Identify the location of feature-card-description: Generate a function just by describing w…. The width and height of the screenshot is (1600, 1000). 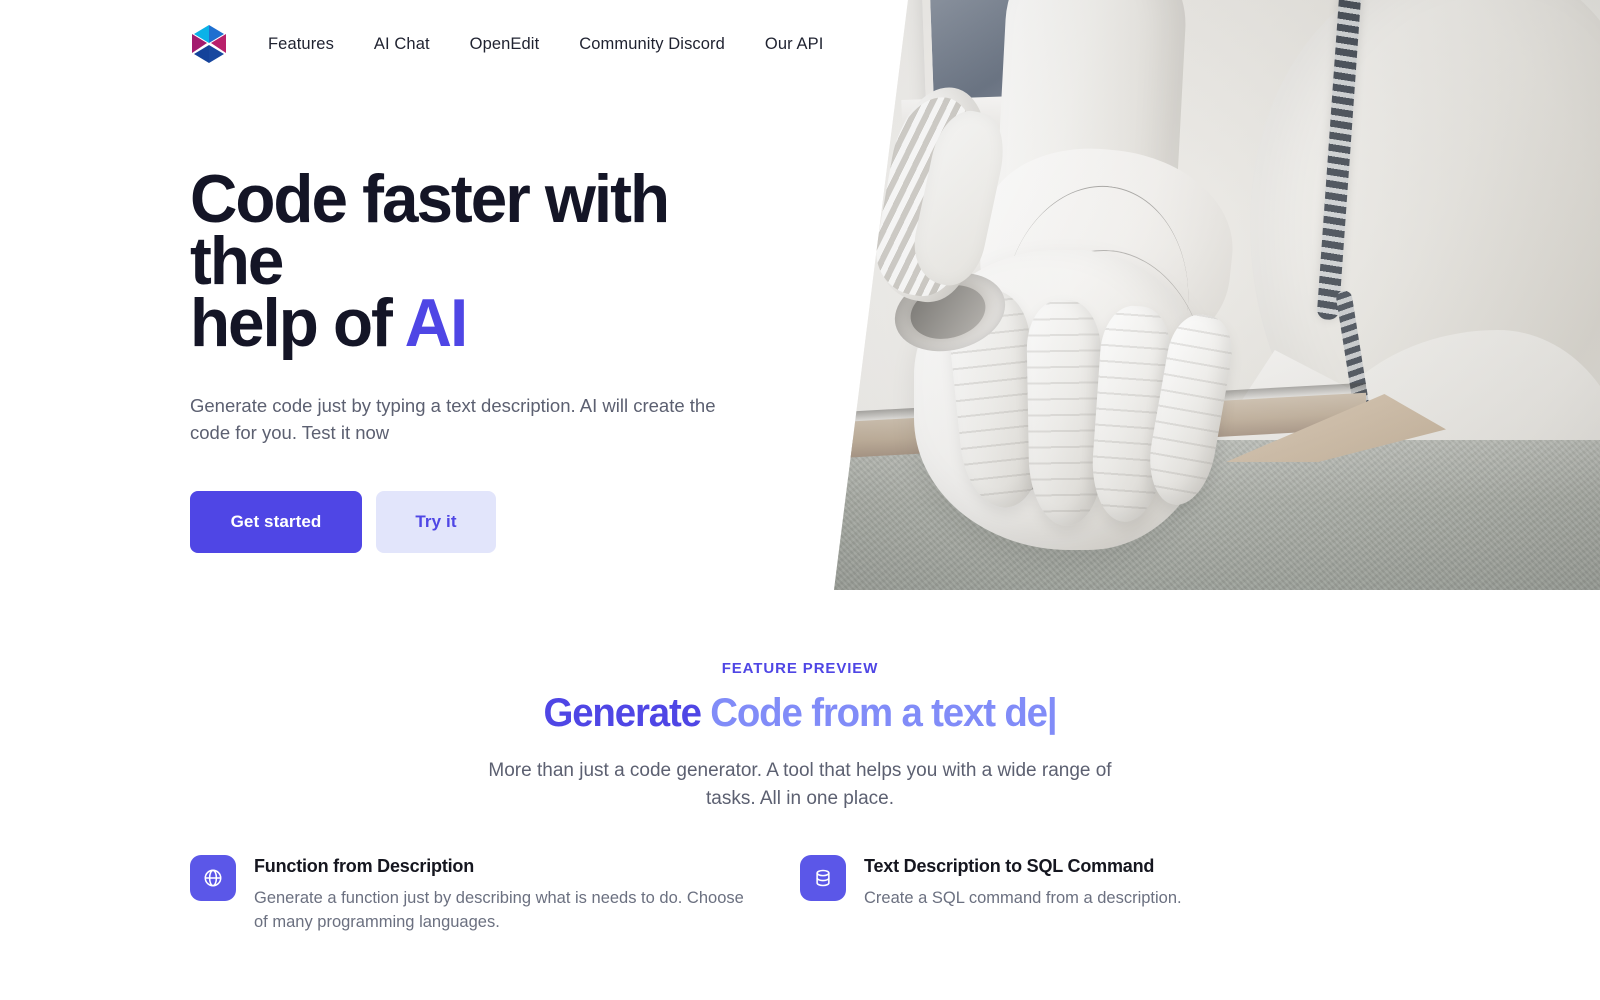
(499, 910).